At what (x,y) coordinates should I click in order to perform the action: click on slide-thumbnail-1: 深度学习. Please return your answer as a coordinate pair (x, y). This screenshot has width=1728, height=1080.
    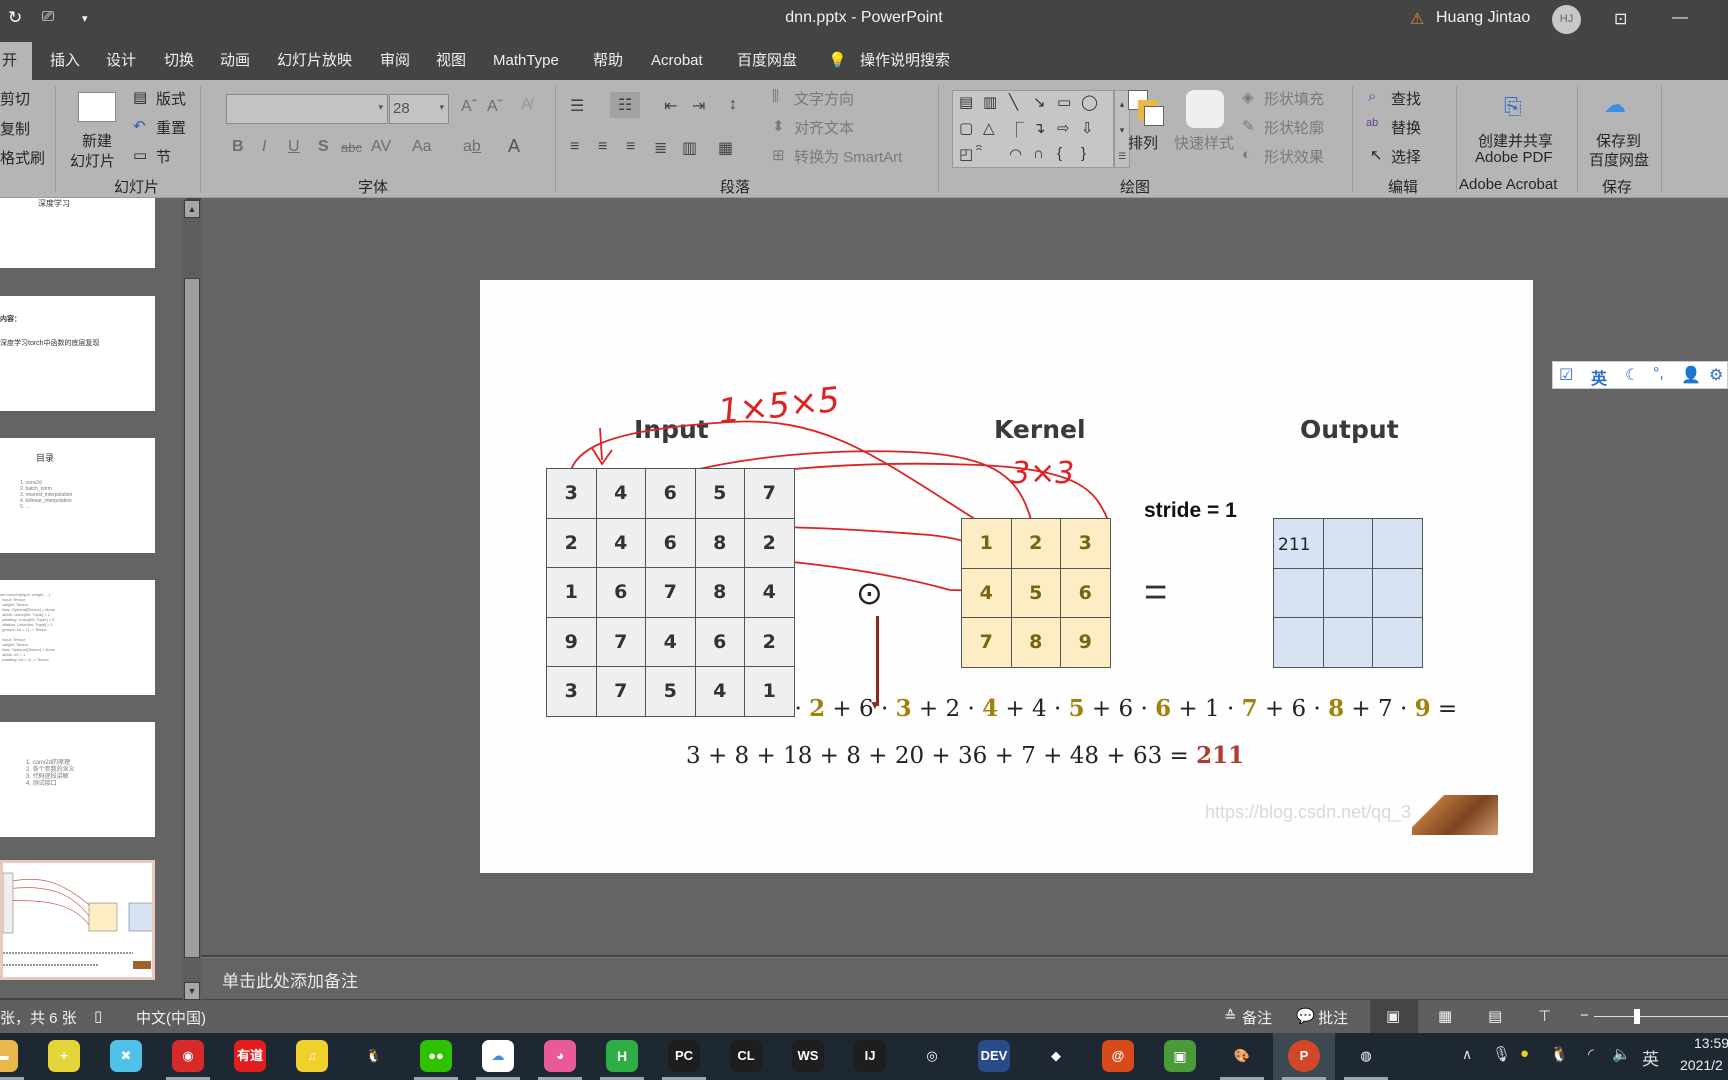
    Looking at the image, I should click on (77, 233).